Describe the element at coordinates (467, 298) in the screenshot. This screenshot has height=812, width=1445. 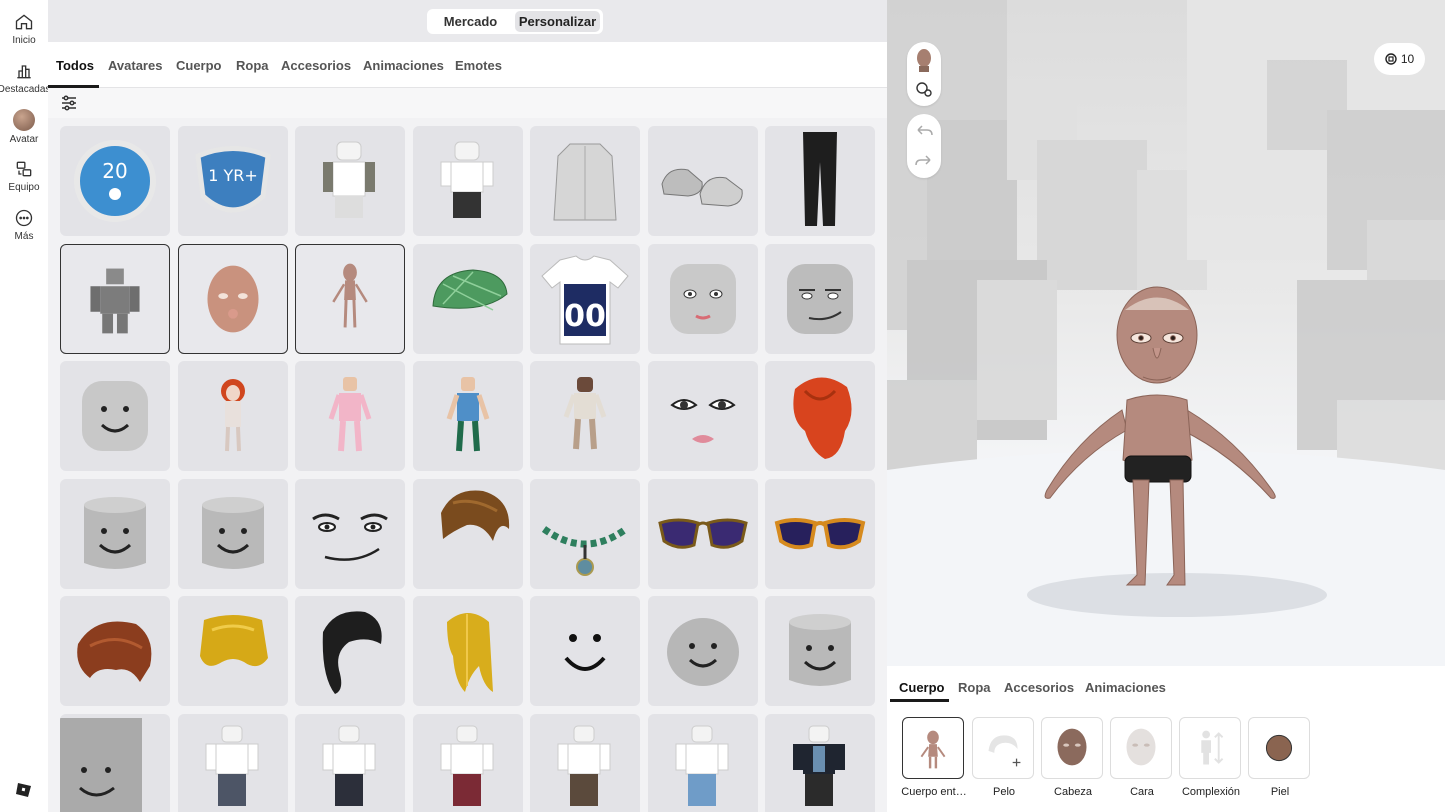
I see `item-tile-green-cap` at that location.